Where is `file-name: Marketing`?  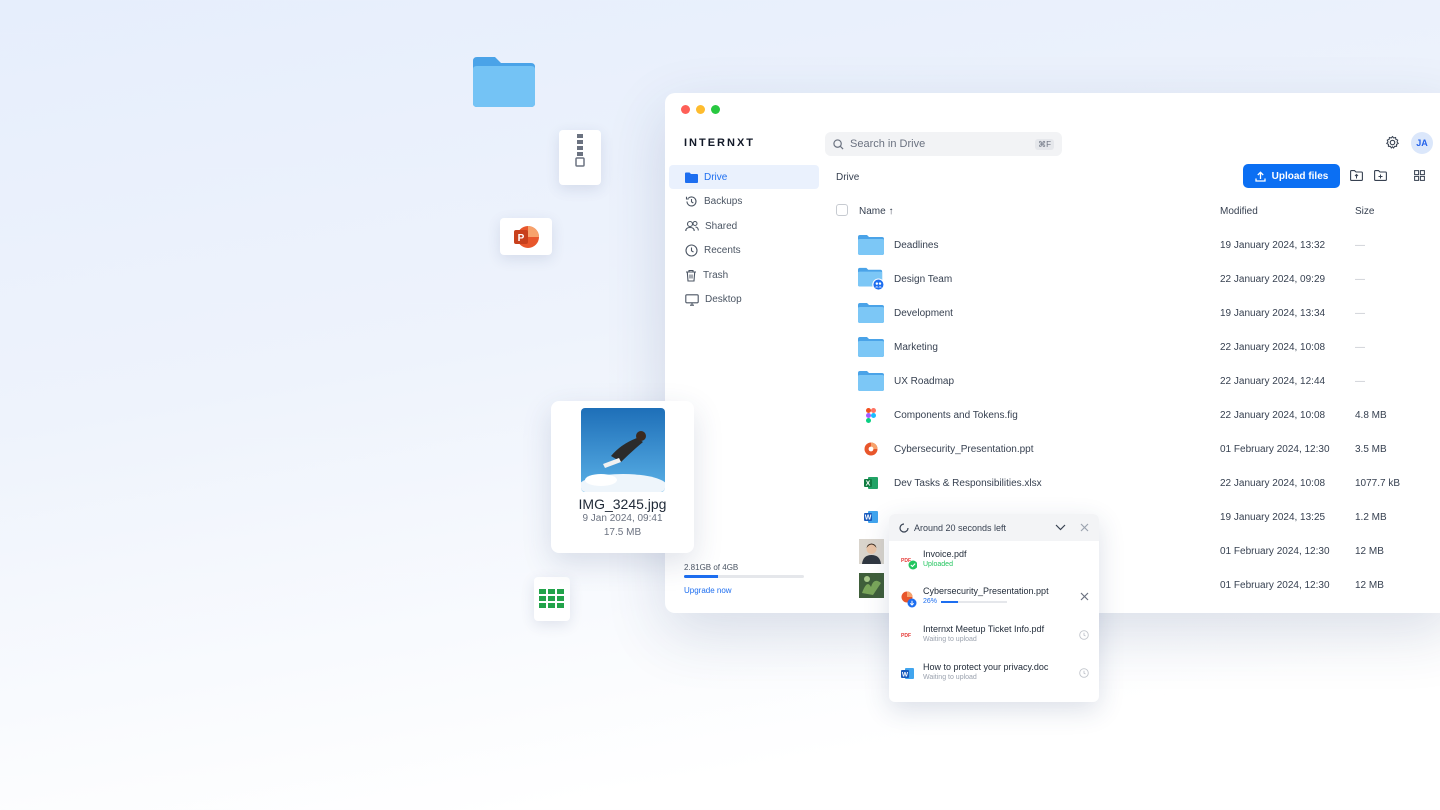
file-name: Marketing is located at coordinates (916, 347).